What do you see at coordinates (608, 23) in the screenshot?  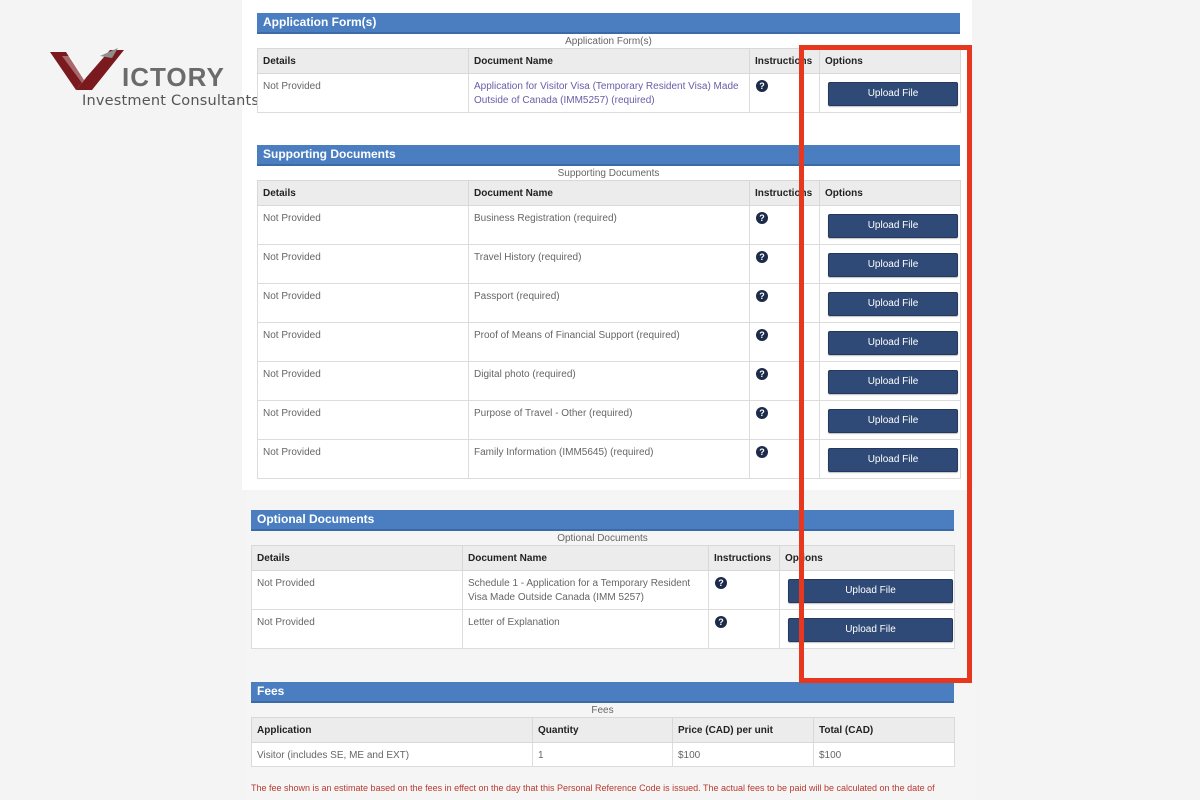 I see `section-title: Application Form(s)` at bounding box center [608, 23].